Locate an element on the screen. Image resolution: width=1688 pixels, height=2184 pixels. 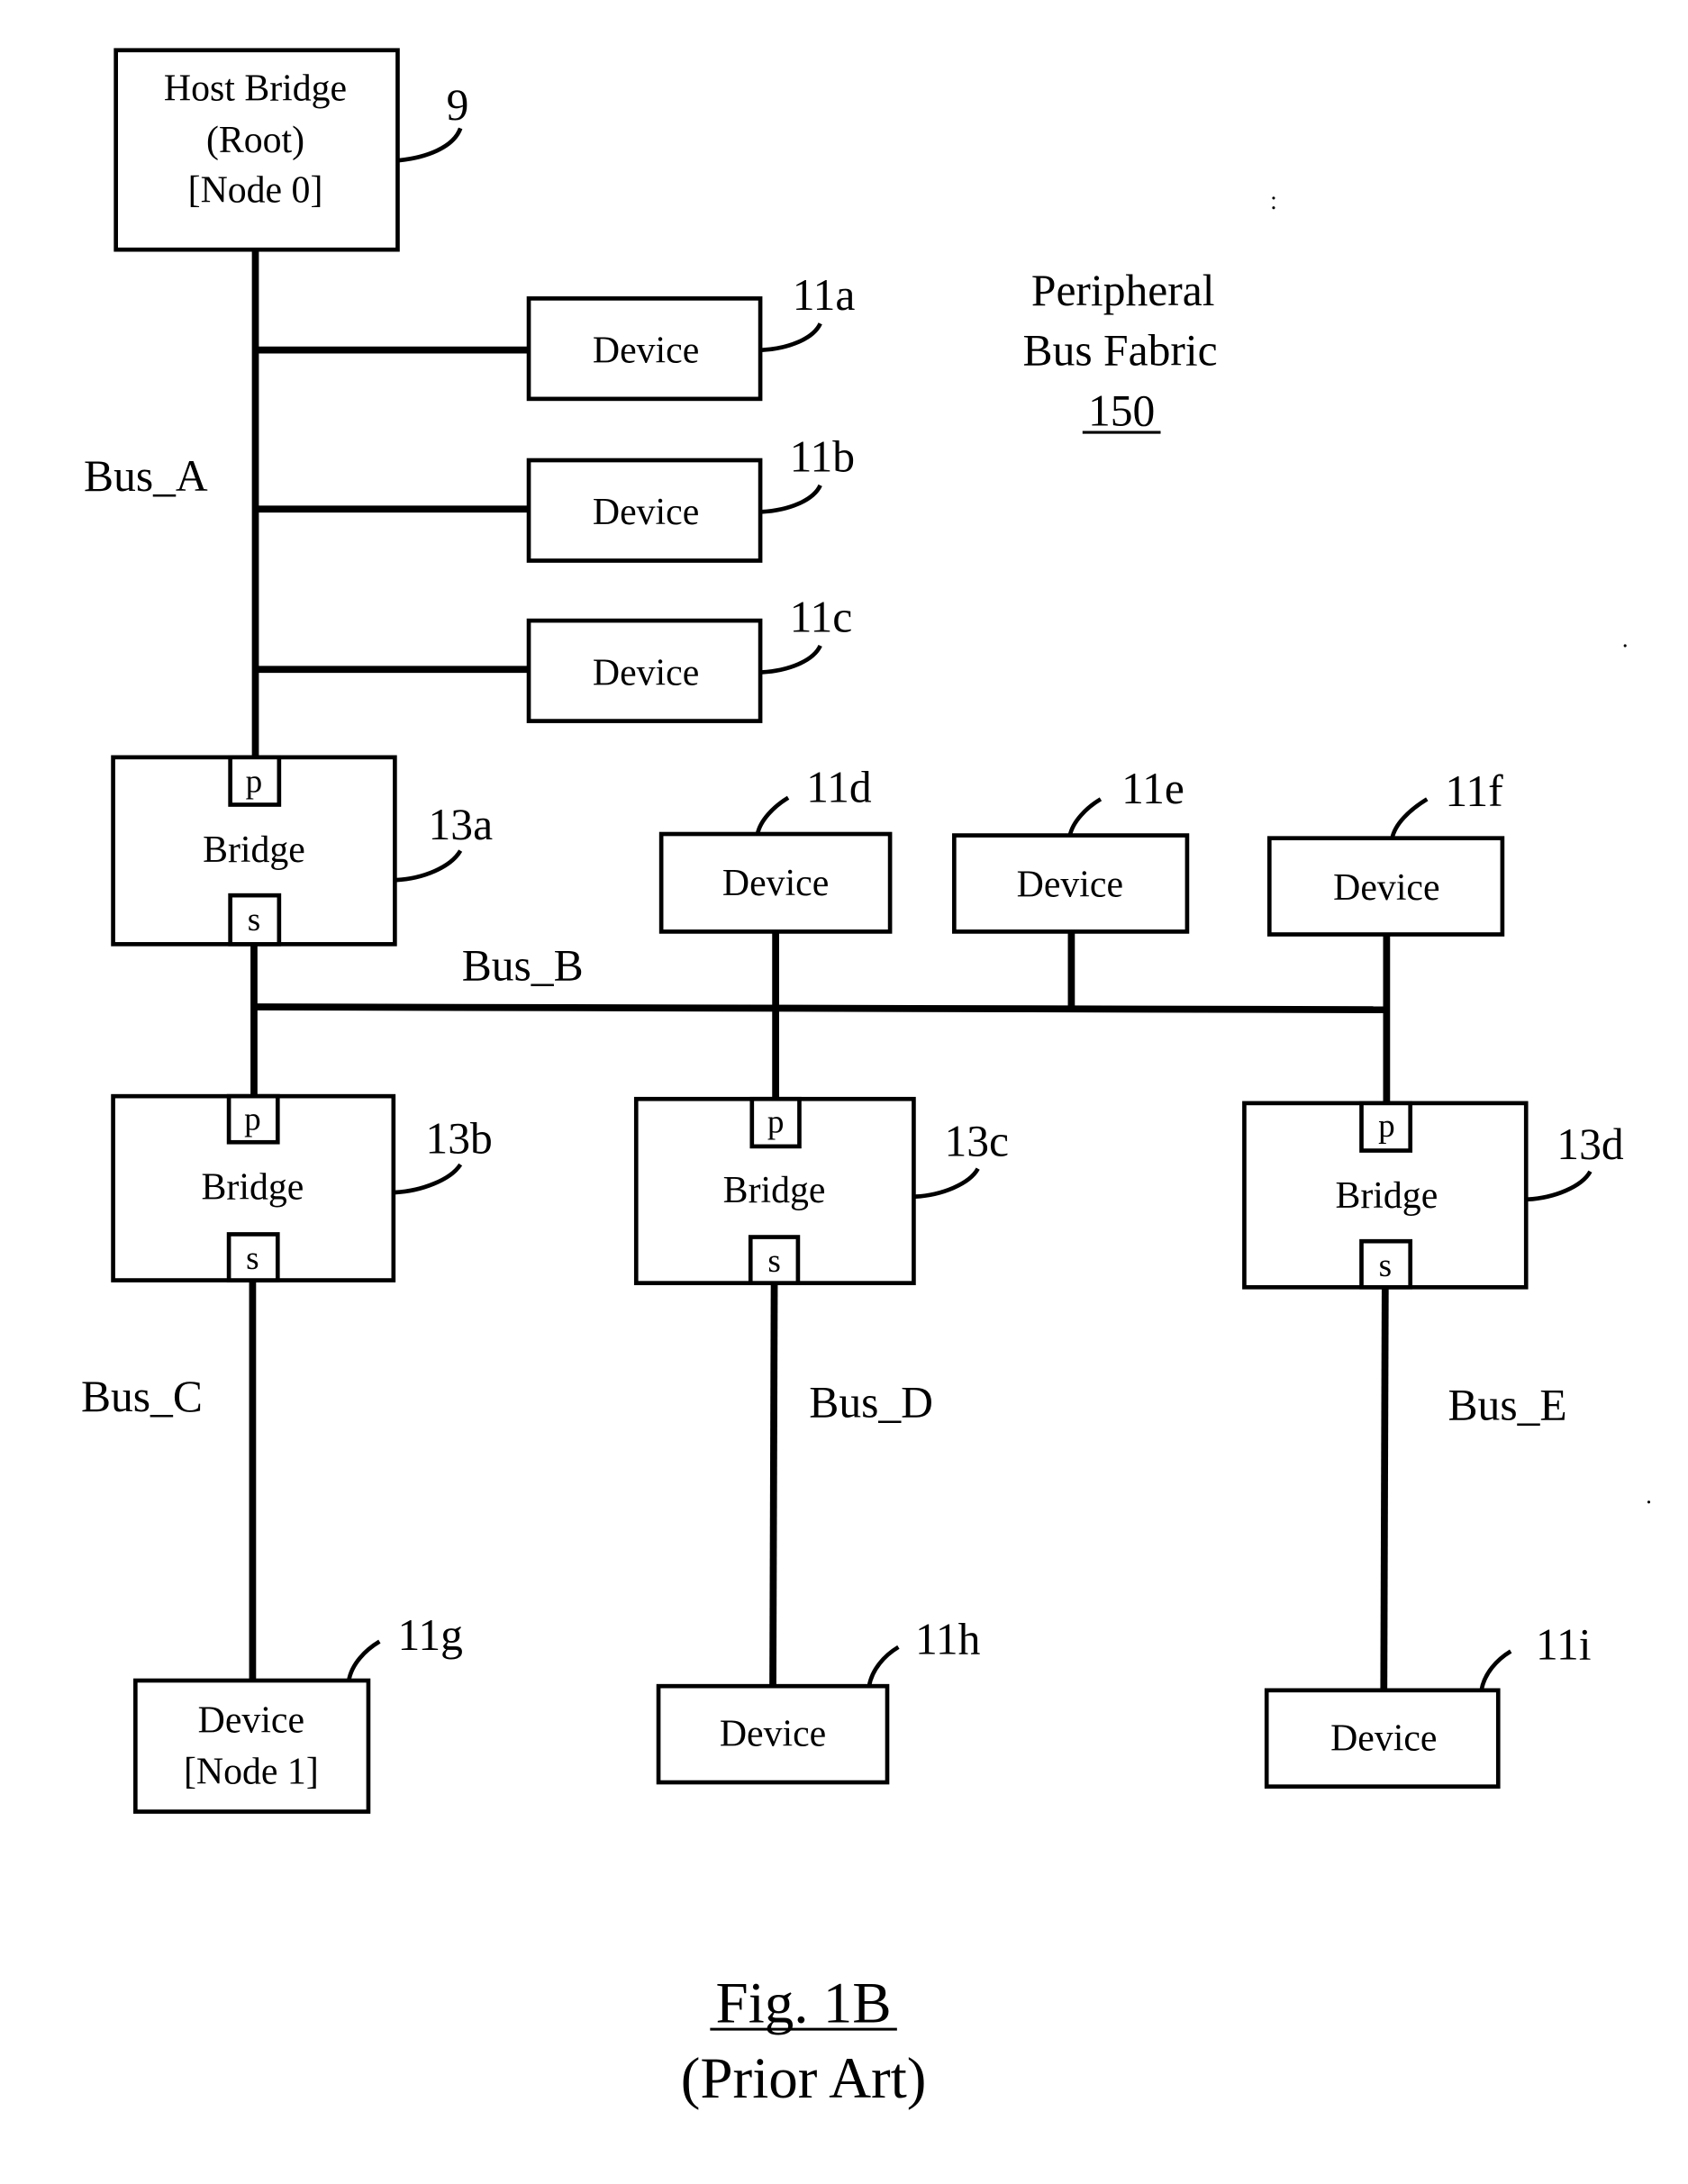
bridge-13a-ref: 13a is located at coordinates (461, 825).